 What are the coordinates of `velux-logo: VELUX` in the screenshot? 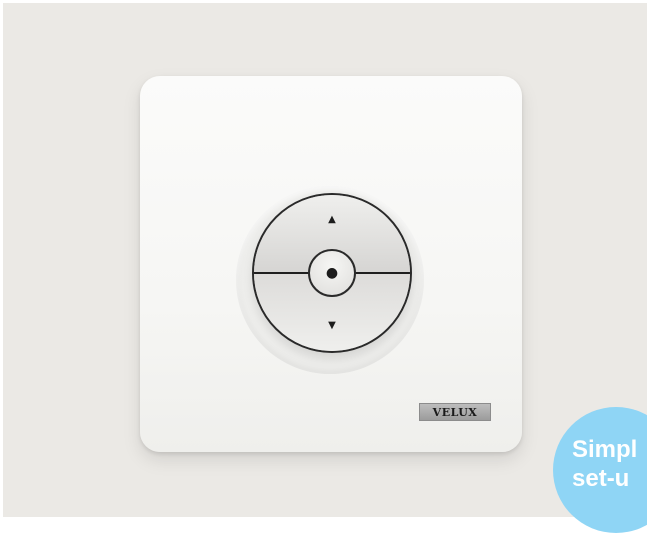 It's located at (455, 412).